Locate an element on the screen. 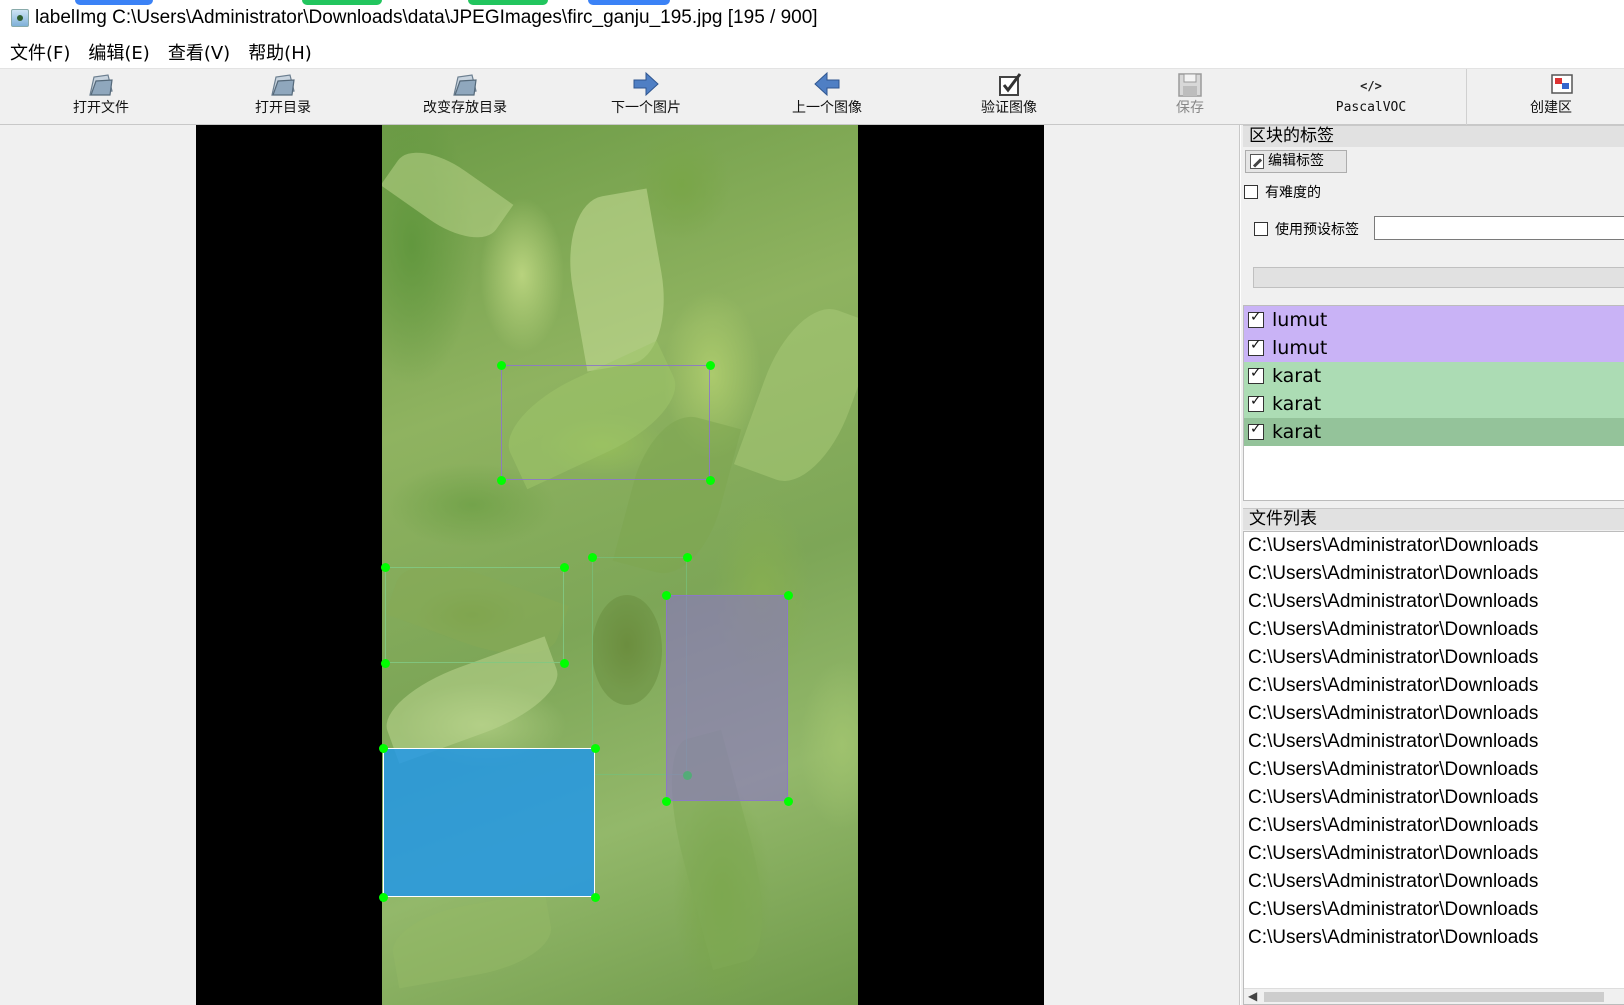 Image resolution: width=1624 pixels, height=1005 pixels. menu-view: 查看(V) is located at coordinates (199, 52).